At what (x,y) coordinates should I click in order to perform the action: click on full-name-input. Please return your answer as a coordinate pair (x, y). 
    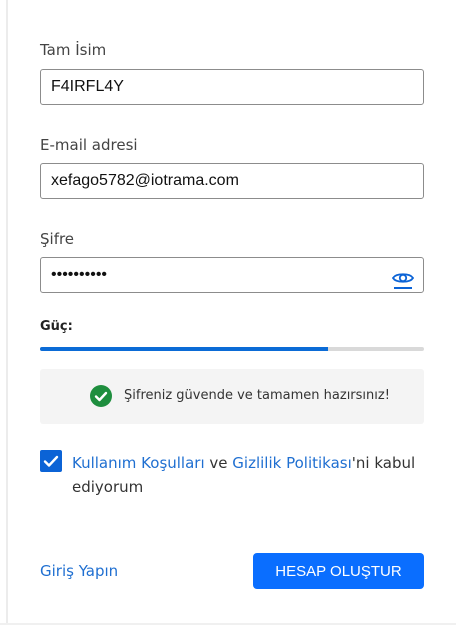
    Looking at the image, I should click on (232, 87).